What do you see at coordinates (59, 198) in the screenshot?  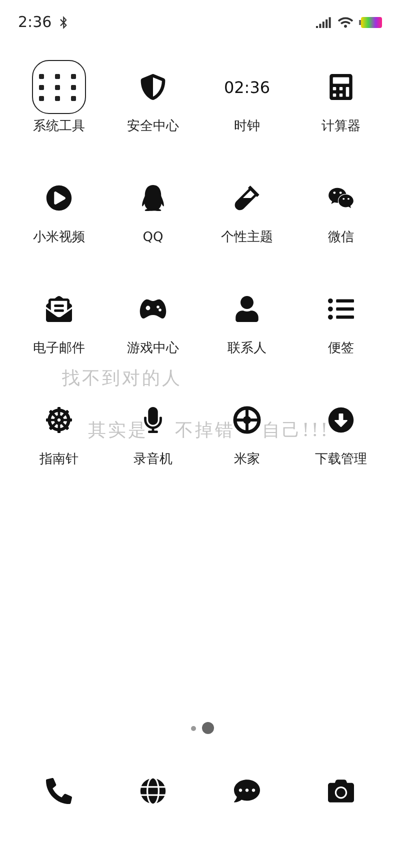 I see `play-icon` at bounding box center [59, 198].